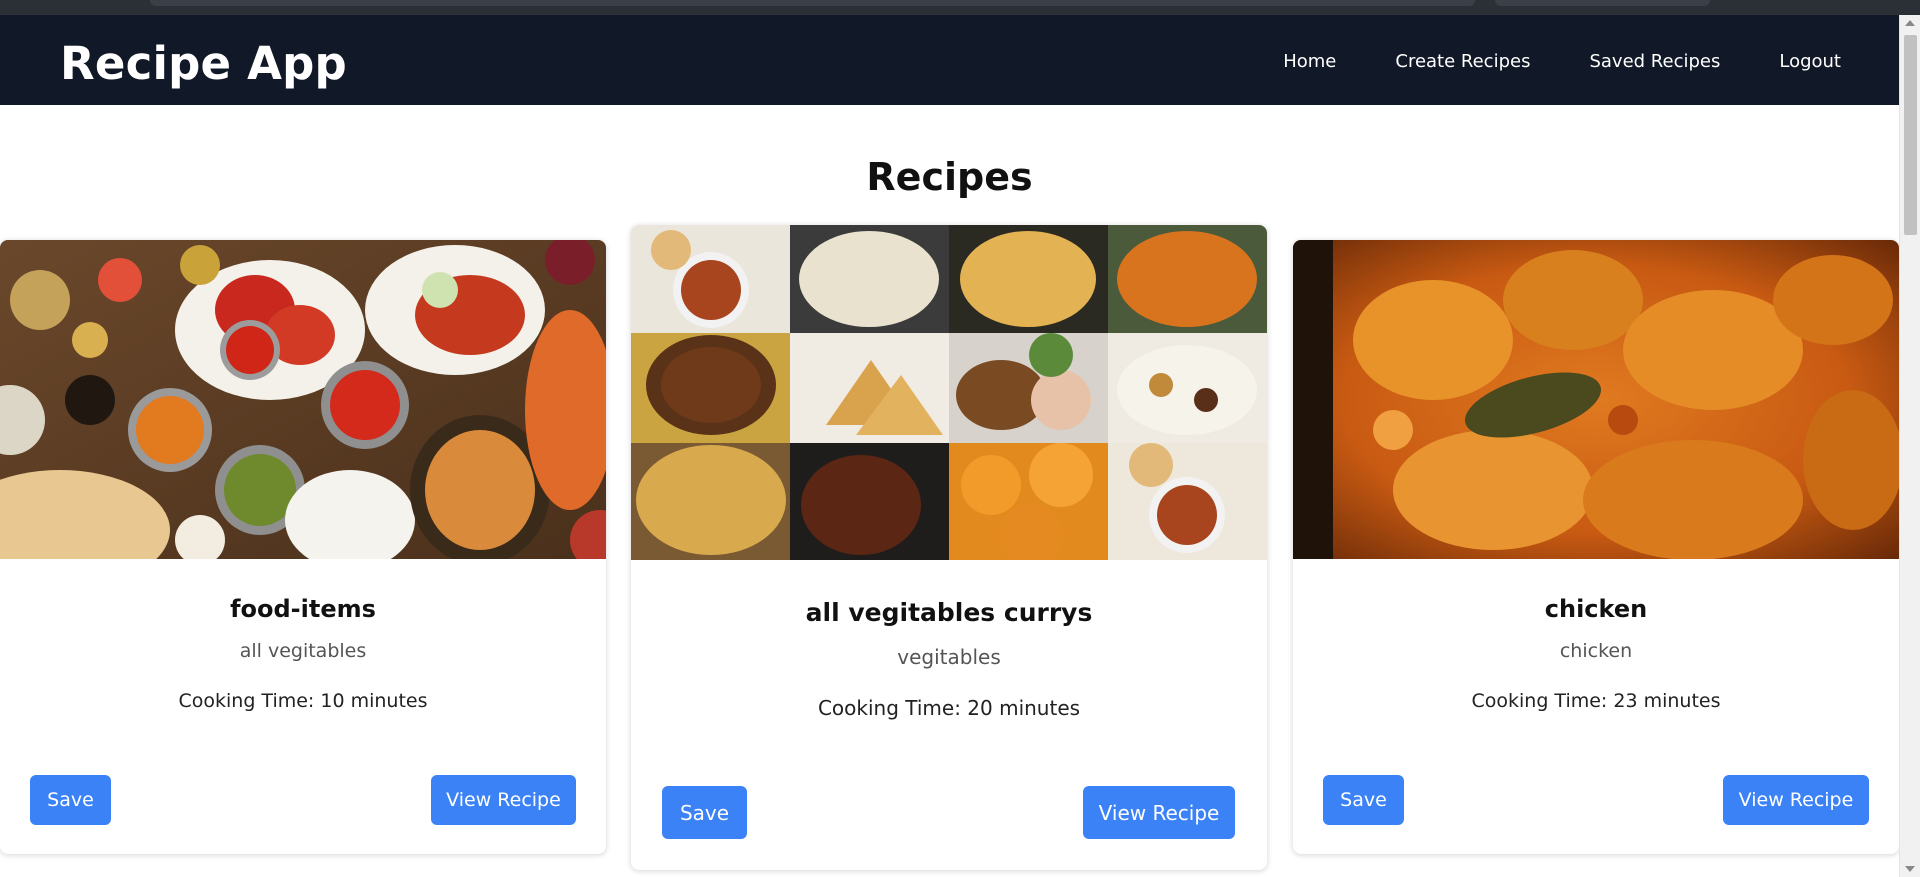 Image resolution: width=1920 pixels, height=877 pixels. What do you see at coordinates (1654, 61) in the screenshot?
I see `nav-saved-recipes-link: Saved Recipes` at bounding box center [1654, 61].